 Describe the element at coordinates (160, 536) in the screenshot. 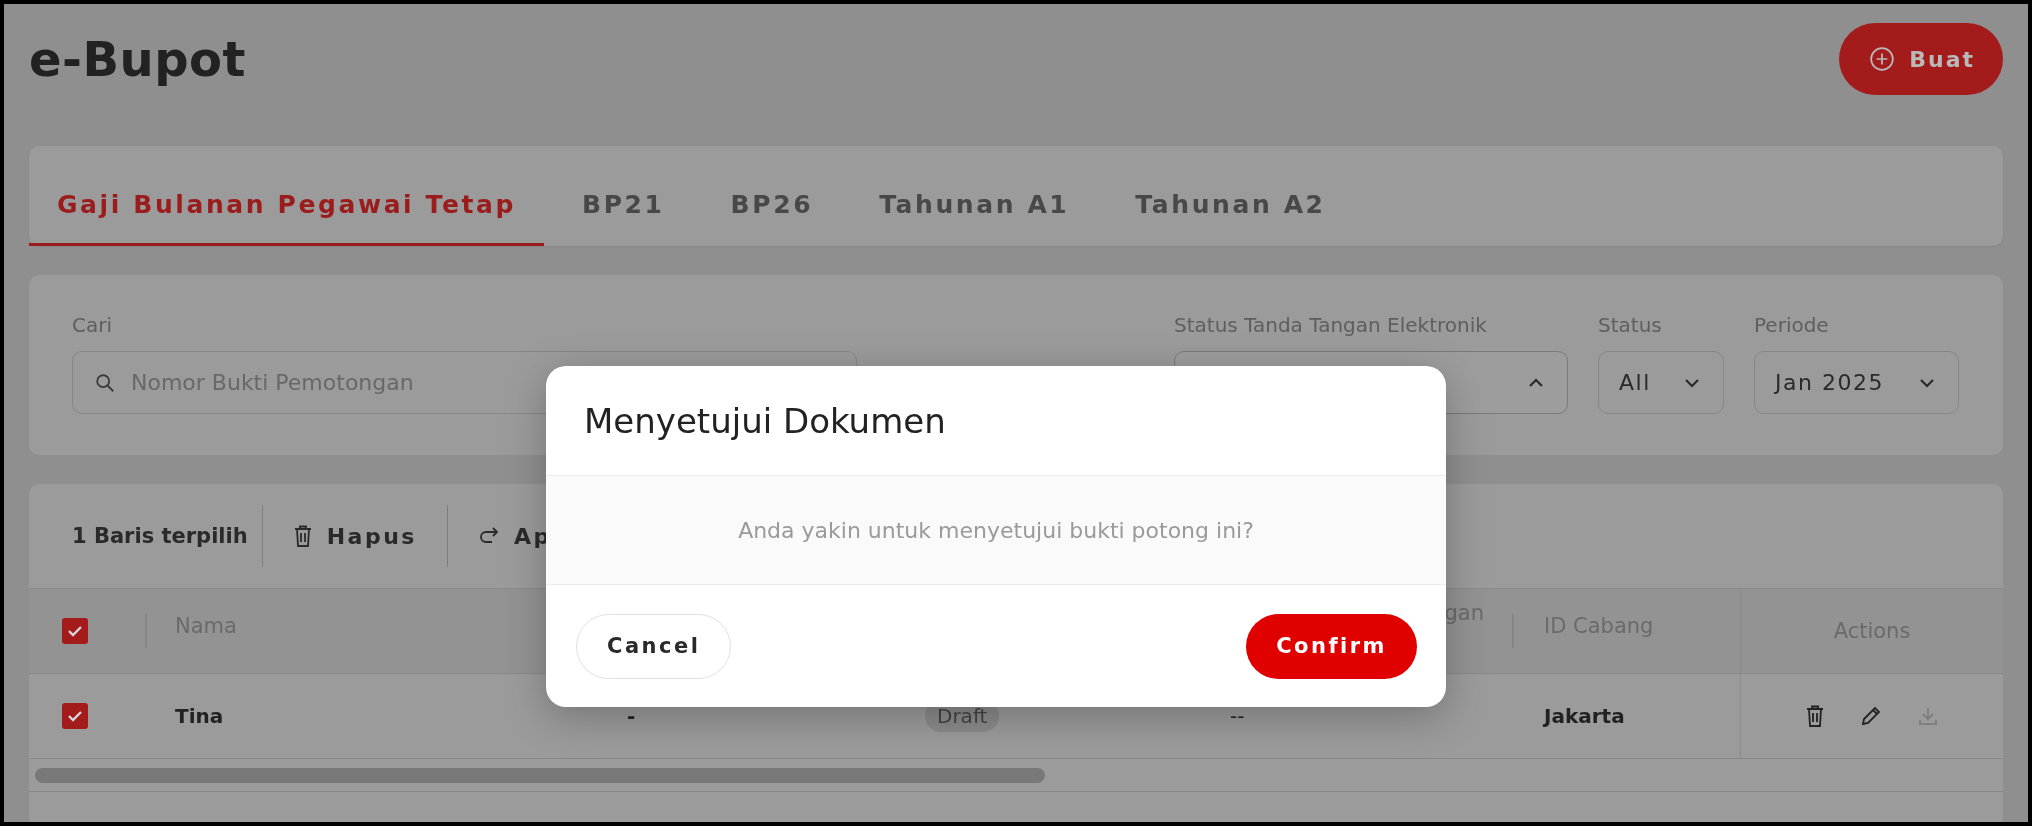

I see `selection-count: 1 Baris terpilih` at that location.